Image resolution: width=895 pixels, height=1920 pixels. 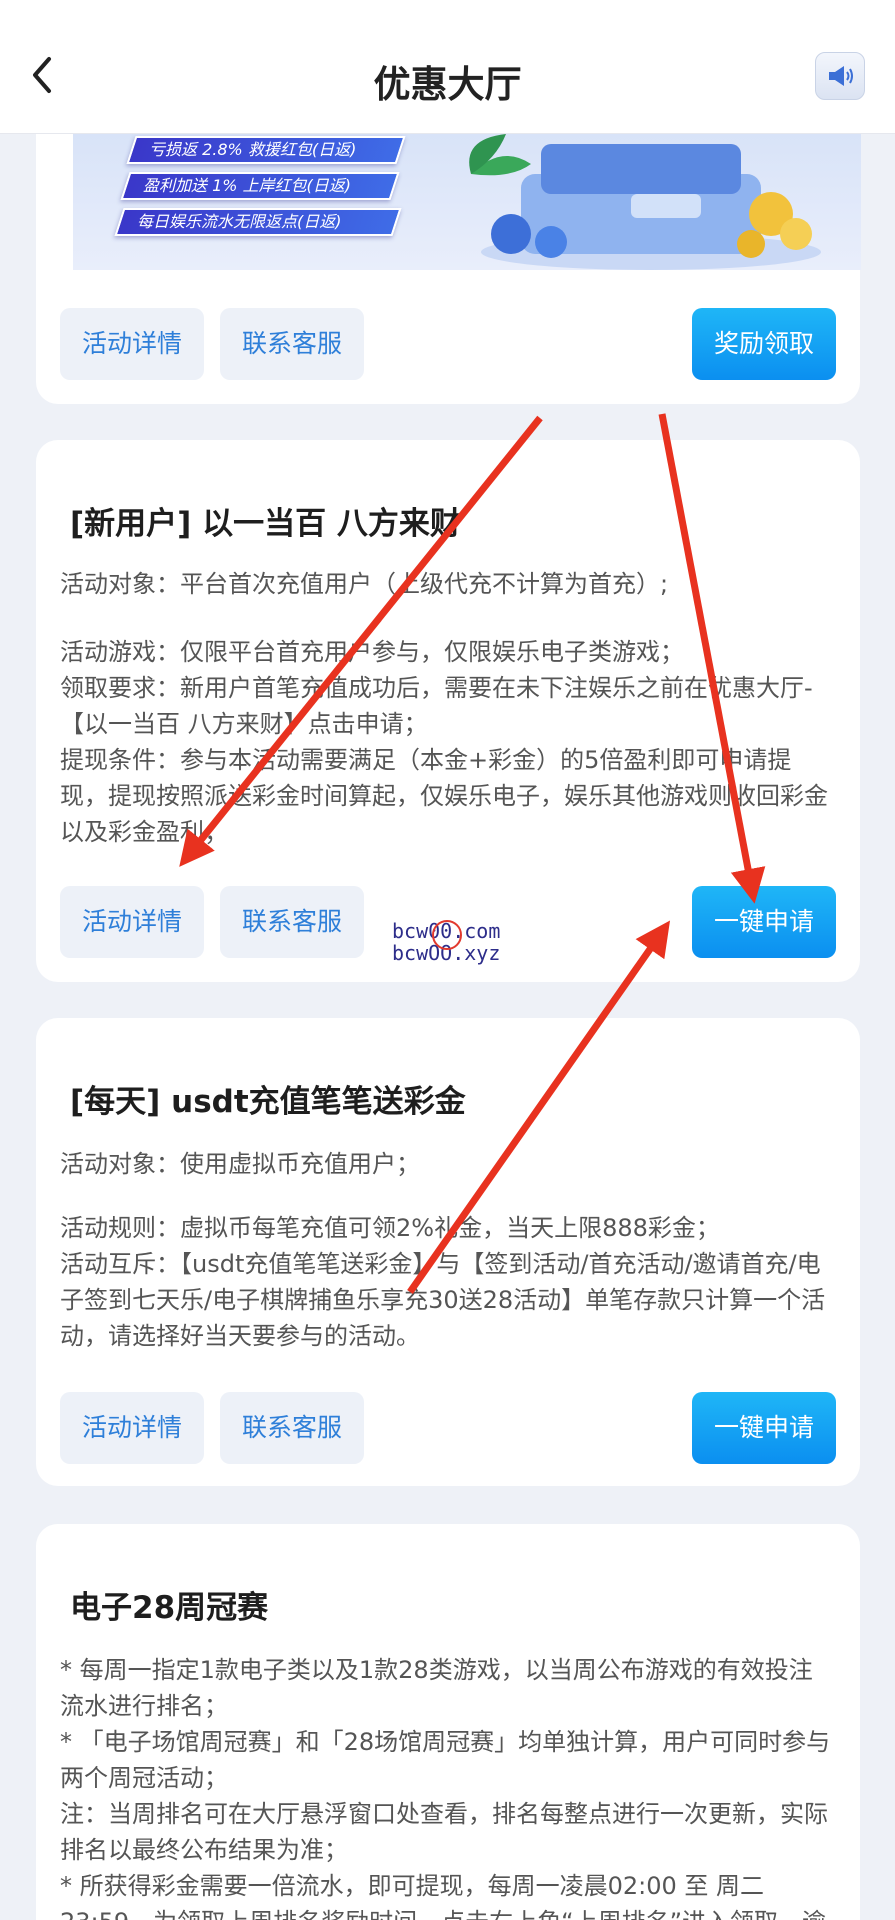 What do you see at coordinates (364, 584) in the screenshot?
I see `activity-target: 活动对象：平台首次充值用户（上级代充不计算为首充）;` at bounding box center [364, 584].